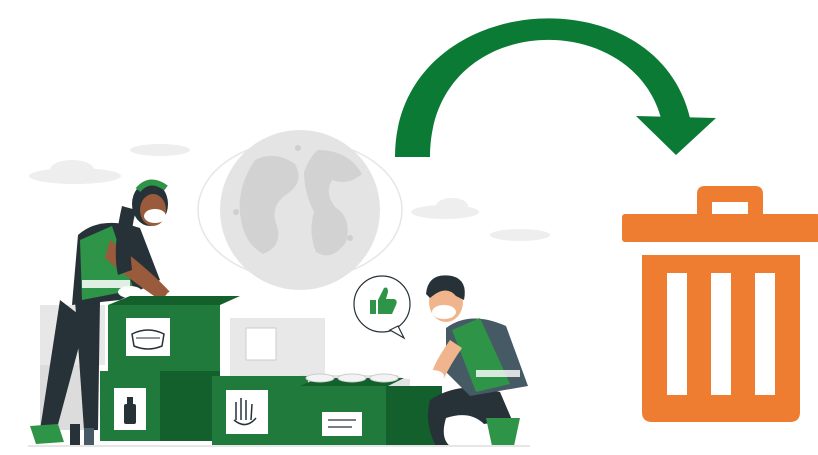 The height and width of the screenshot is (455, 818). I want to click on thumbs-up-icon, so click(382, 307).